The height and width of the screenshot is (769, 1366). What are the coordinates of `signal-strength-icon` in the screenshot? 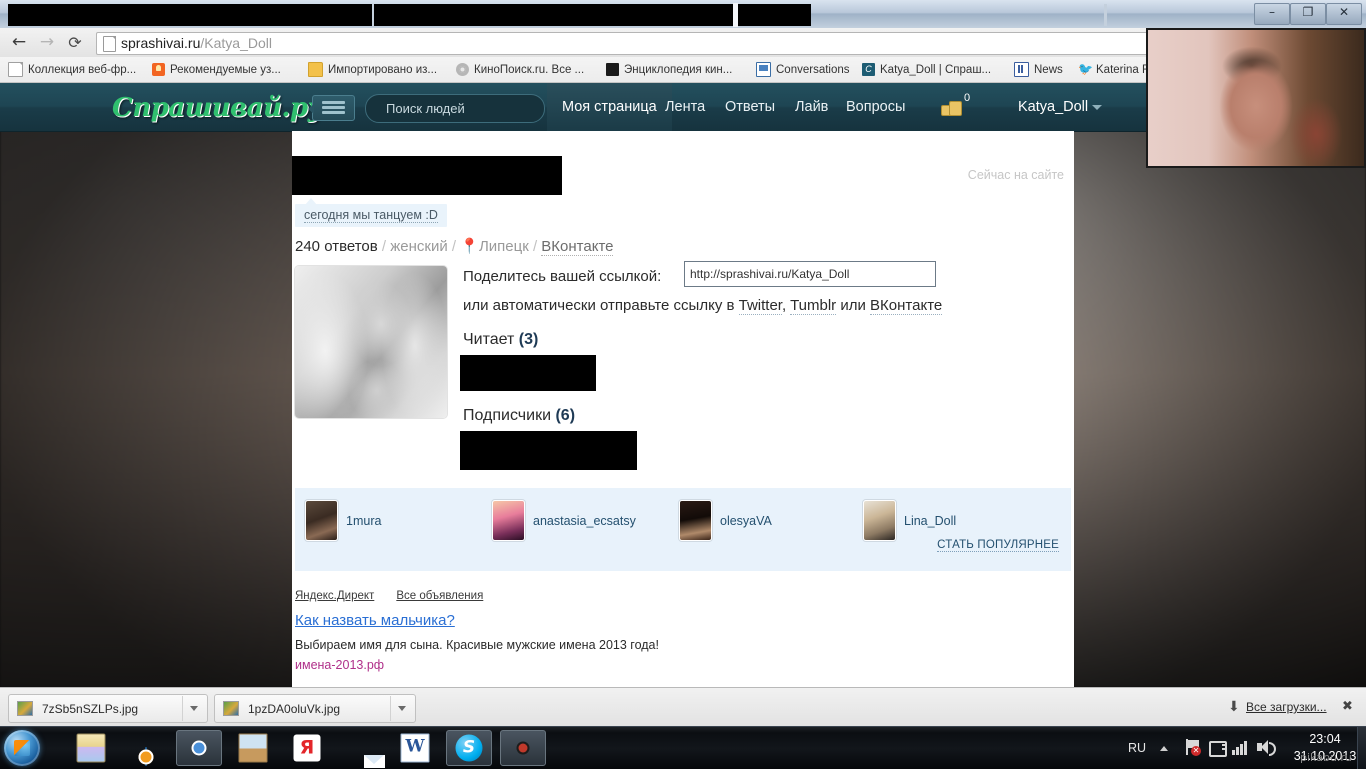 It's located at (1241, 747).